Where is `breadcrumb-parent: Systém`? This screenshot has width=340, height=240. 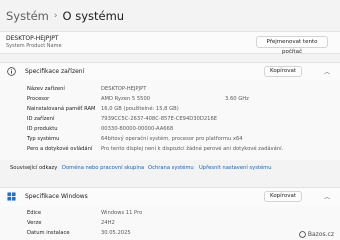
breadcrumb-parent: Systém is located at coordinates (27, 16).